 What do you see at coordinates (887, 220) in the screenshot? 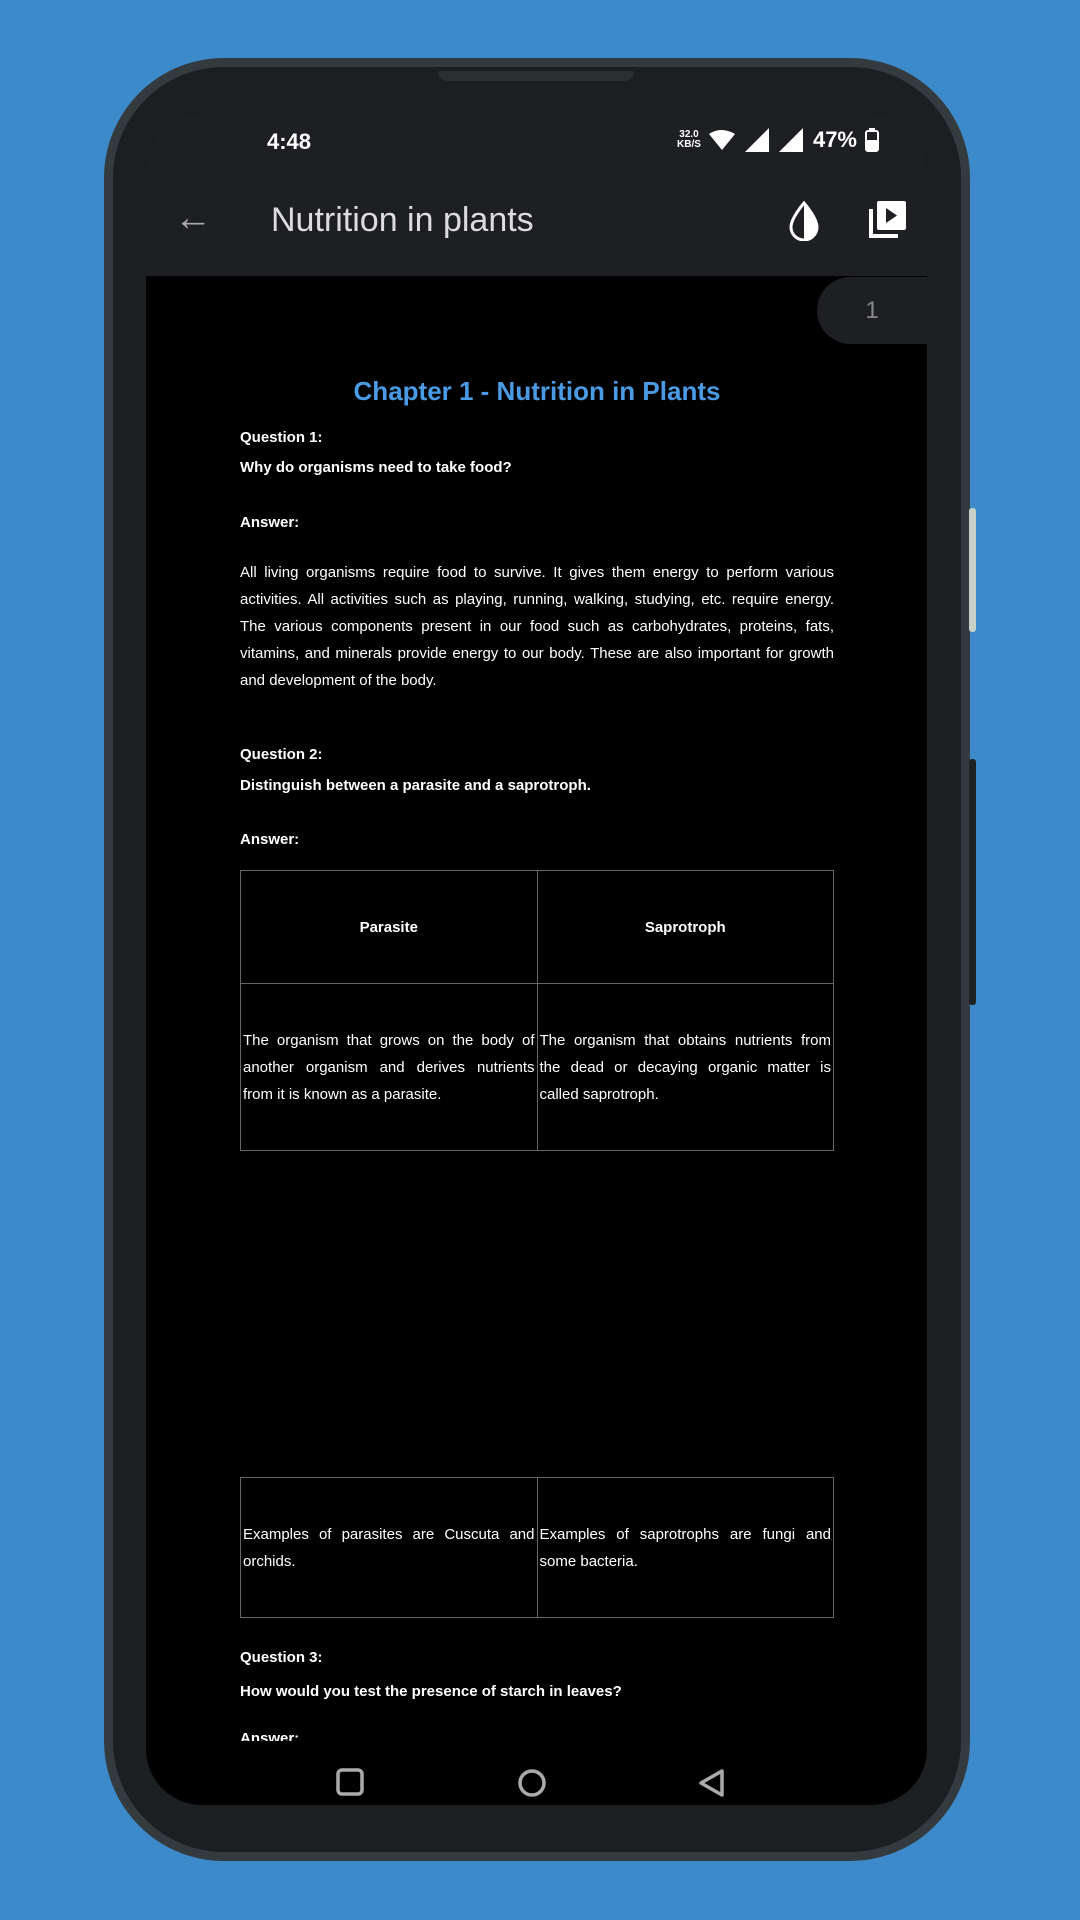
I see `slideshow-icon` at bounding box center [887, 220].